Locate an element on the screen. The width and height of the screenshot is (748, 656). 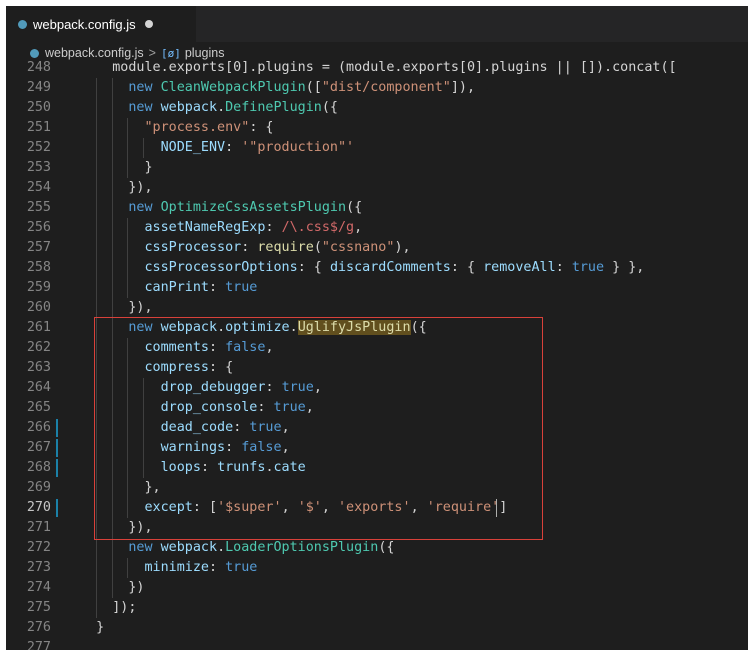
tab-webpack-config: webpack.config.js is located at coordinates (101, 24).